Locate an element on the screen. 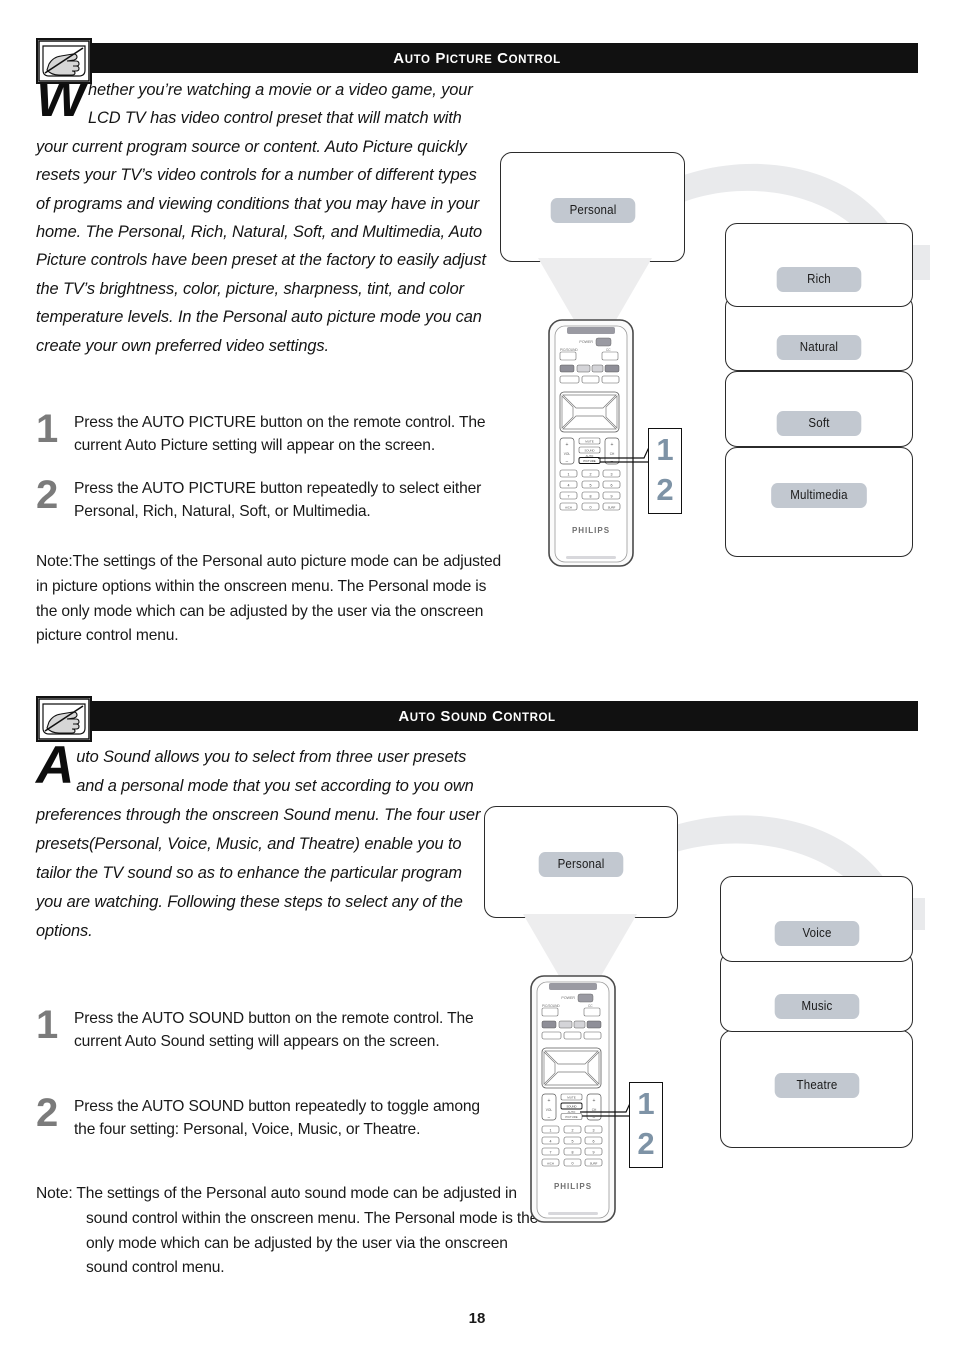 This screenshot has width=954, height=1354. section-title: AUTO PICTURE CONTROL is located at coordinates (477, 58).